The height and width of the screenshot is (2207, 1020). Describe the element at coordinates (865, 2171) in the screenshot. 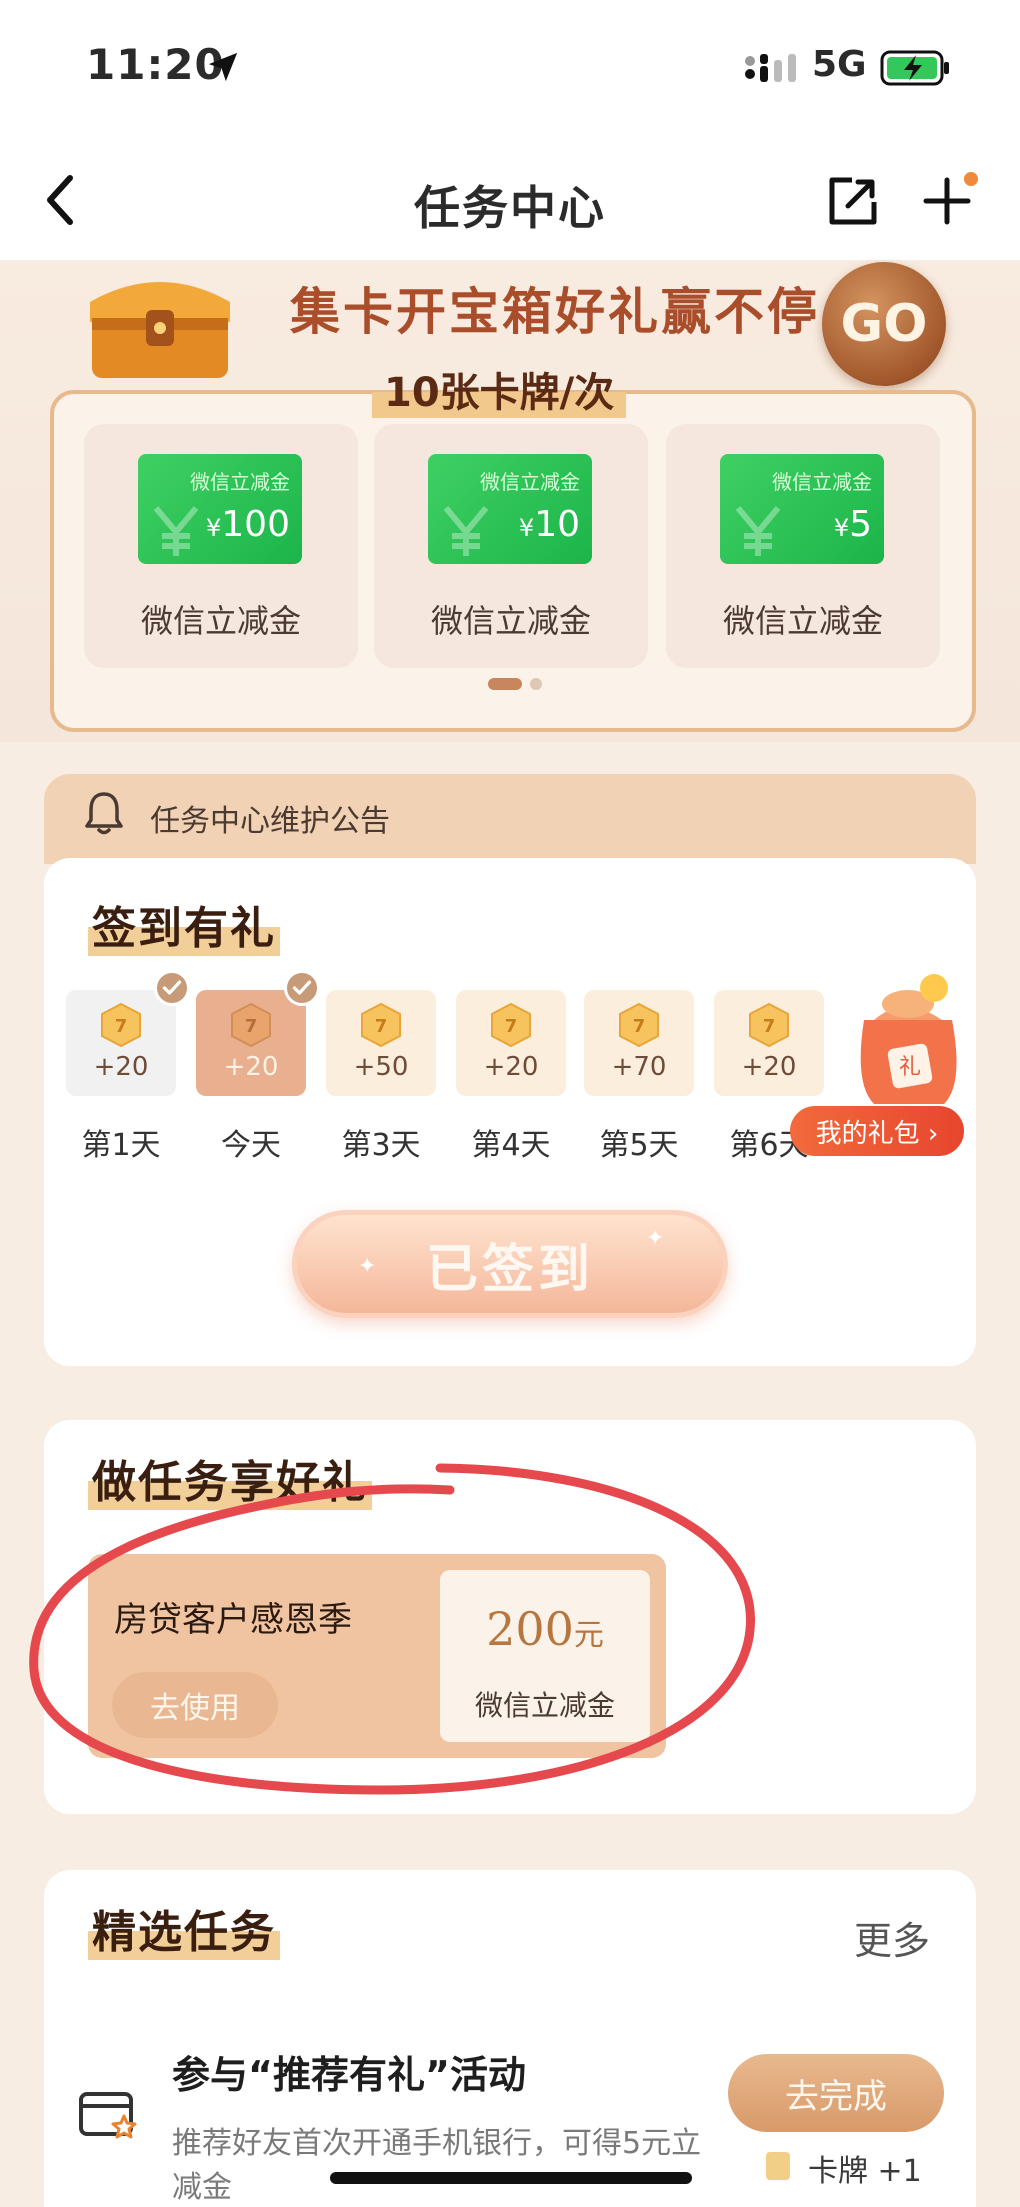

I see `task-reward: 卡牌 +1` at that location.